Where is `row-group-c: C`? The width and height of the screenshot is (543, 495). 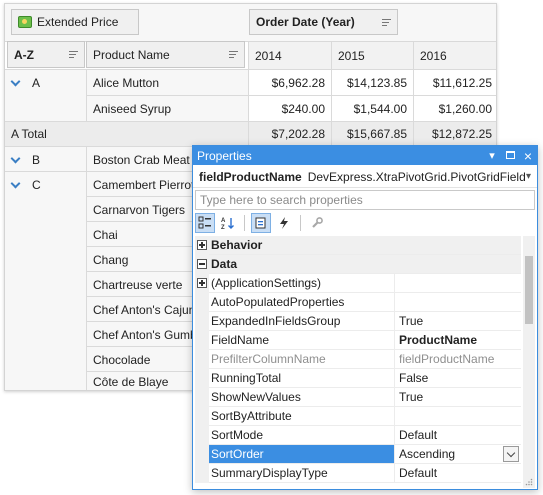 row-group-c: C is located at coordinates (45, 184).